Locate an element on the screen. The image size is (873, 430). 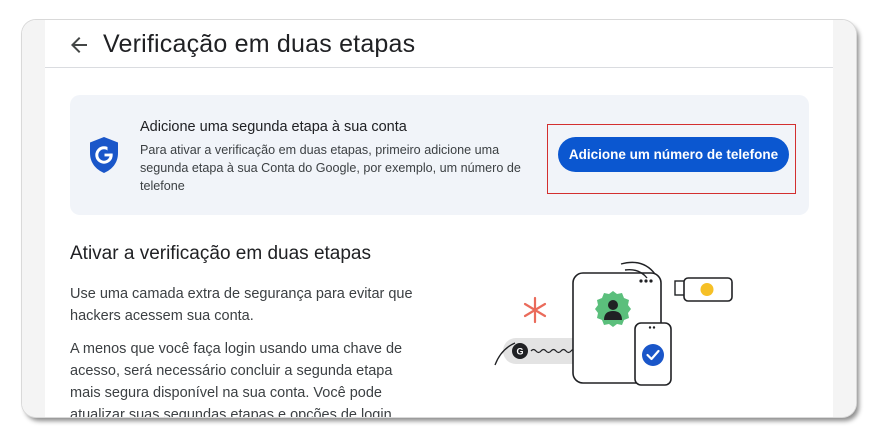
google-shield-icon is located at coordinates (104, 155).